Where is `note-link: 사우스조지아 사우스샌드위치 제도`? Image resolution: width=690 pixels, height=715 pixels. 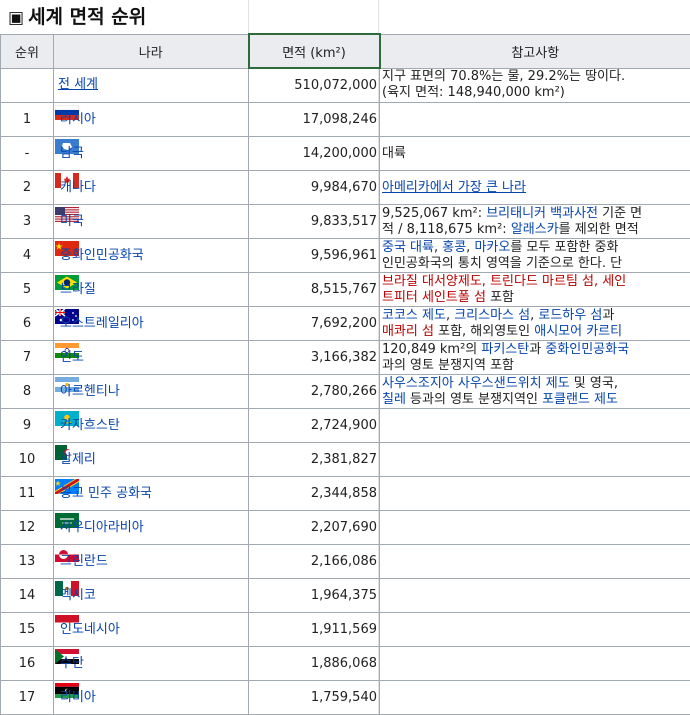 note-link: 사우스조지아 사우스샌드위치 제도 is located at coordinates (476, 383).